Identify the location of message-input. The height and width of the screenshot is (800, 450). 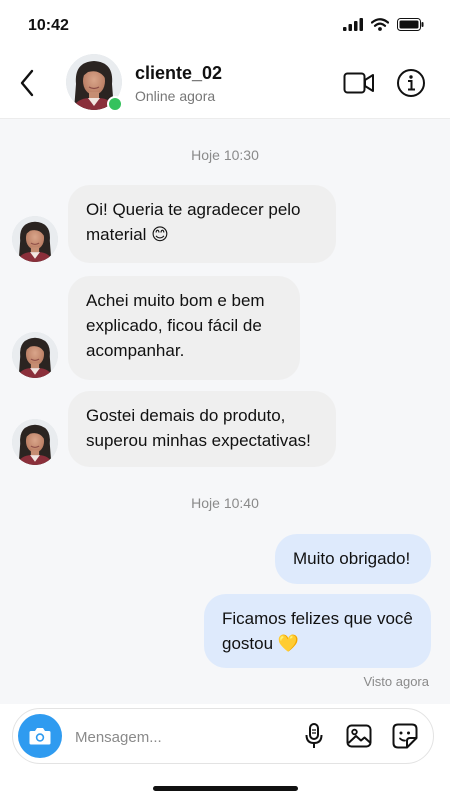
(180, 737).